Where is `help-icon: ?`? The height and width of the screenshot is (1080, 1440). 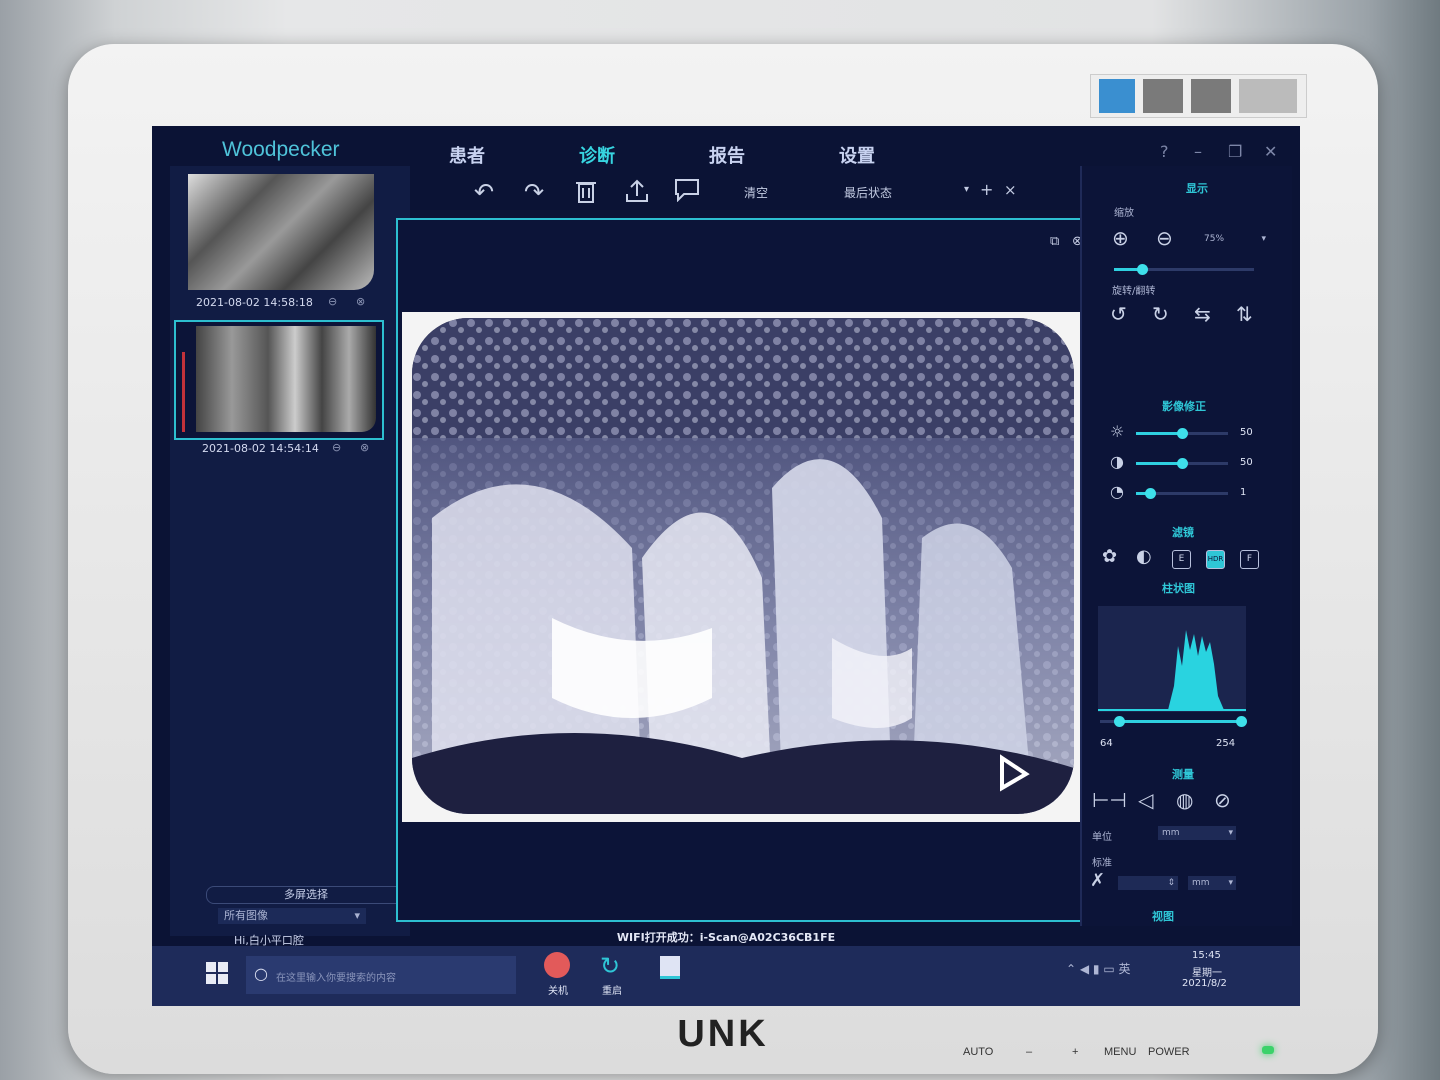
help-icon: ? is located at coordinates (1164, 151).